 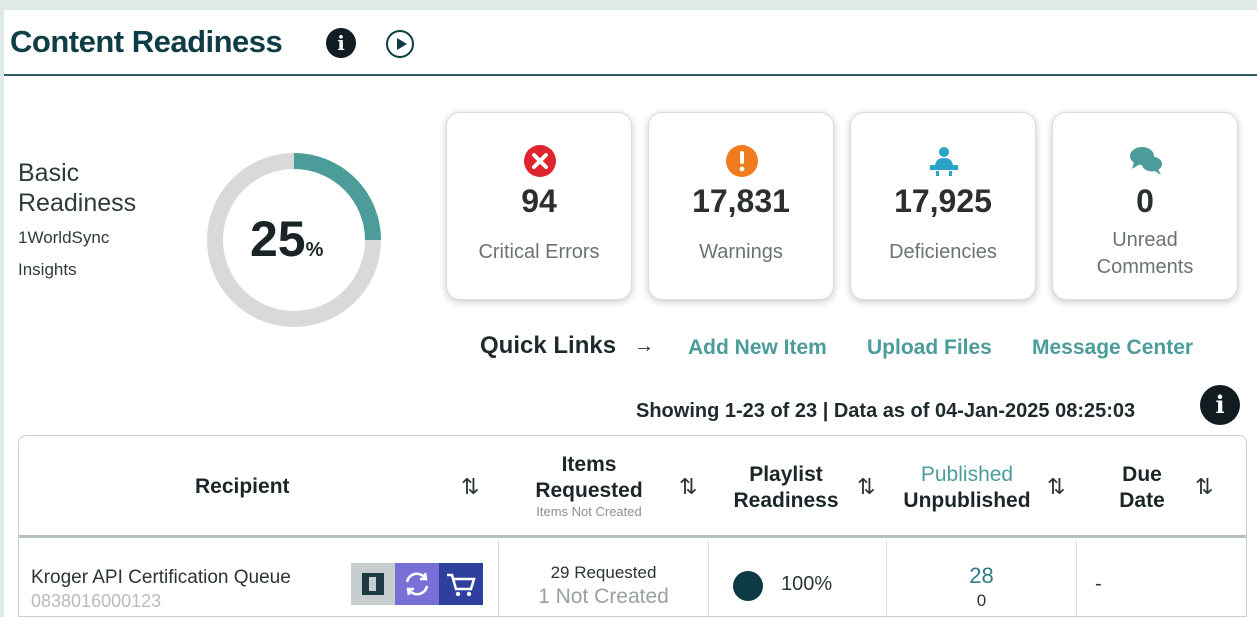 I want to click on requested-count: 29 Requested, so click(x=603, y=572).